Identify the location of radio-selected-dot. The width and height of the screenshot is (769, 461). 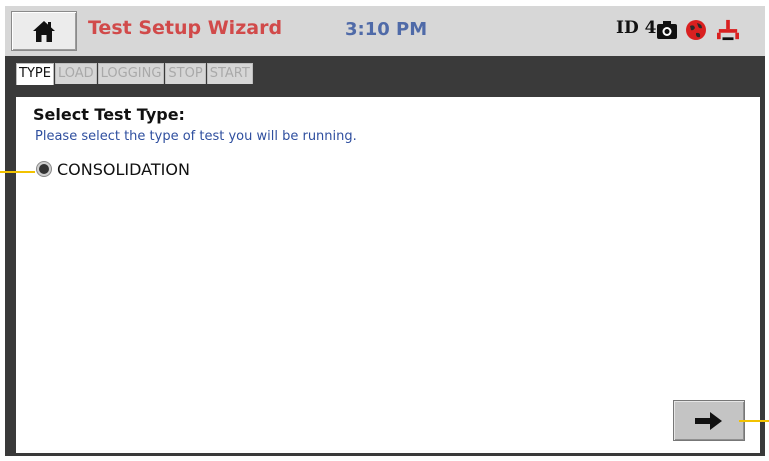
(44, 169).